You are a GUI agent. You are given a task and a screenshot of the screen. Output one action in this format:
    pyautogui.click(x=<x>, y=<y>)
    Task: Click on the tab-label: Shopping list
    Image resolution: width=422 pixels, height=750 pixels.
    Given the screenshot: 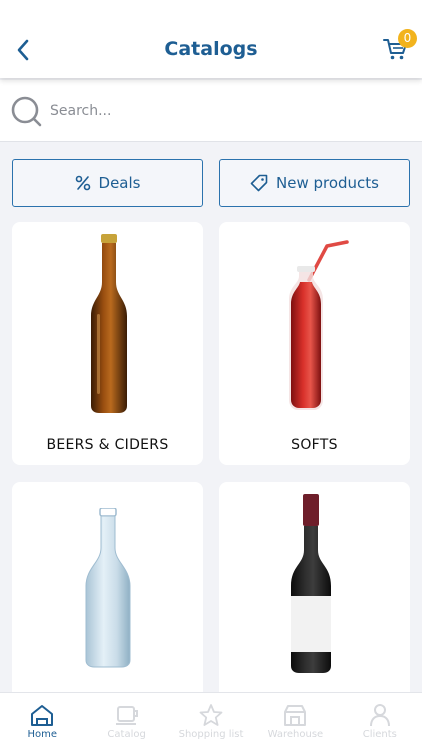 What is the action you would take?
    pyautogui.click(x=211, y=734)
    